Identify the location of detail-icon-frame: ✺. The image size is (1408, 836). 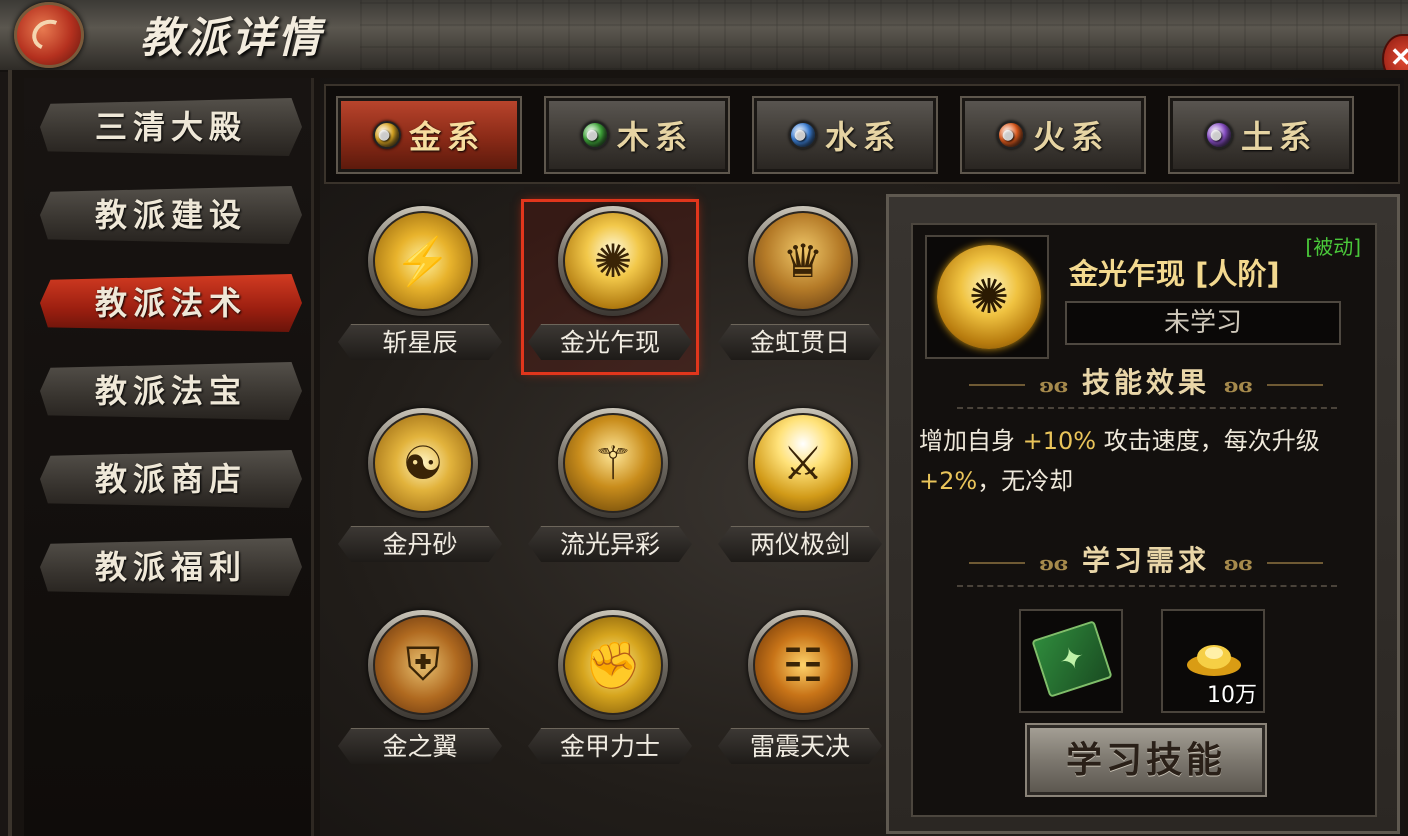
(987, 297).